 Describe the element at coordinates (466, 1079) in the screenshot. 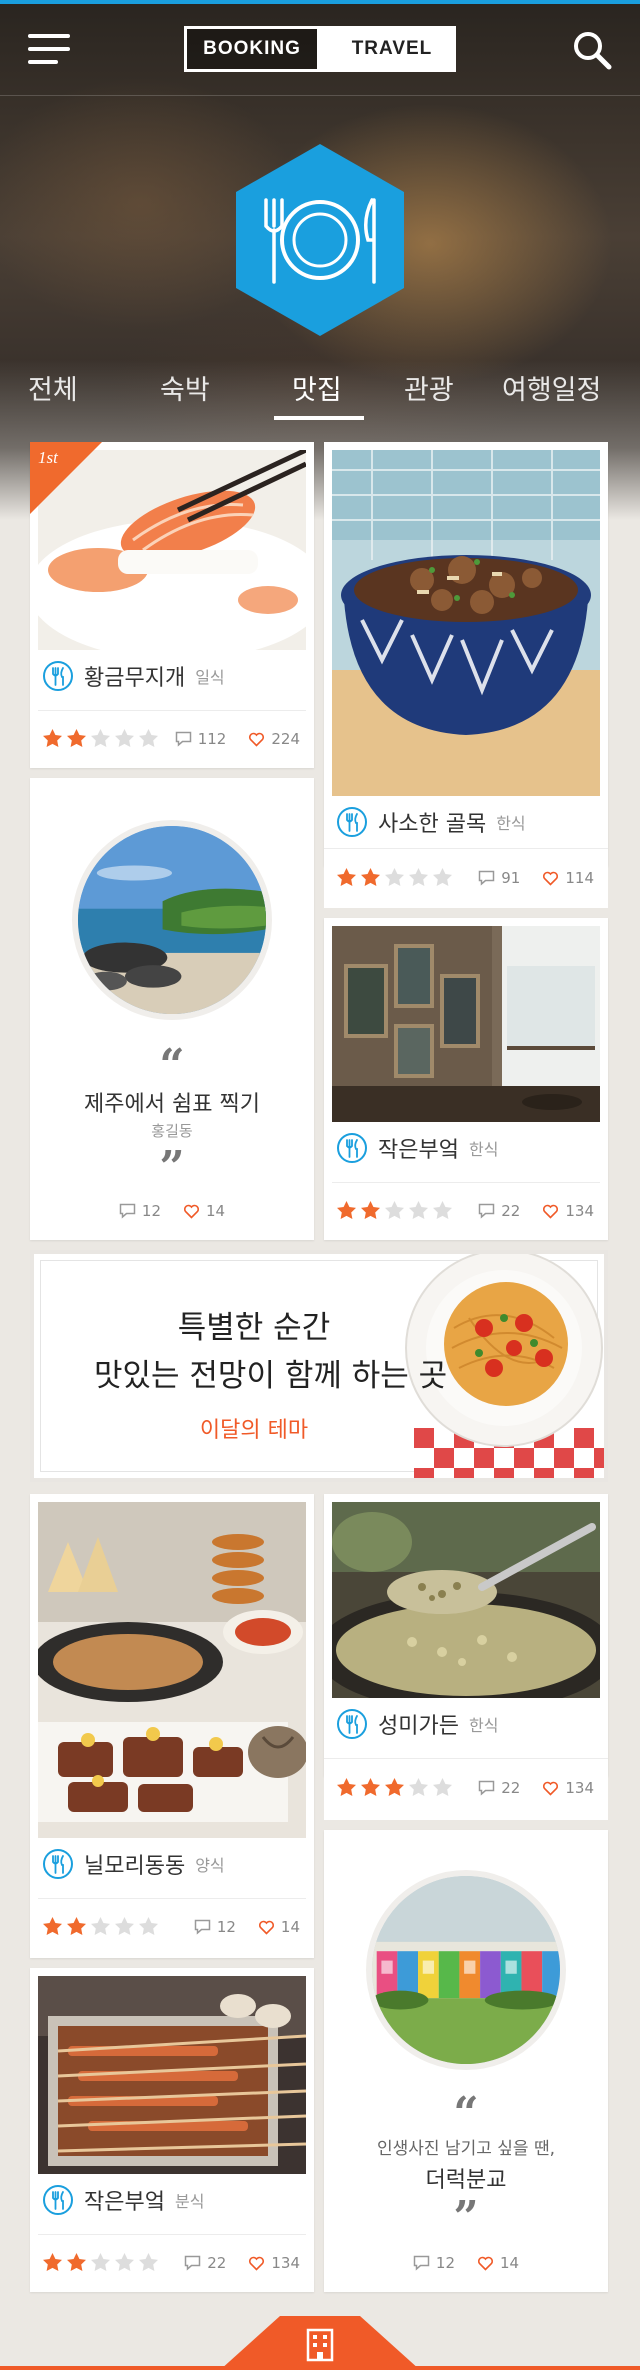

I see `restaurant-card: 작은부엌 한식 22 134` at that location.